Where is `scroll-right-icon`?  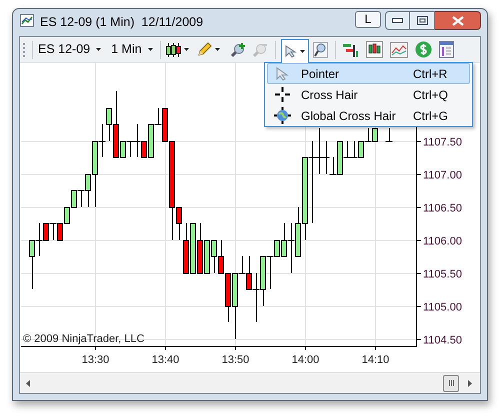
scroll-right-icon is located at coordinates (470, 383).